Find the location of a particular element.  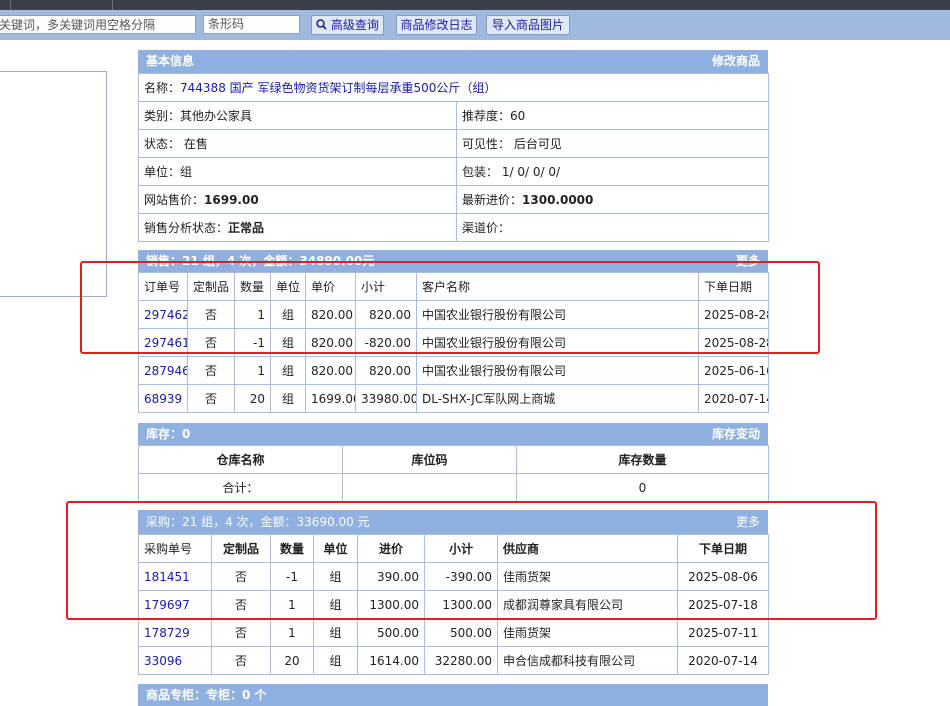

order-number-link: 68939 is located at coordinates (163, 398).